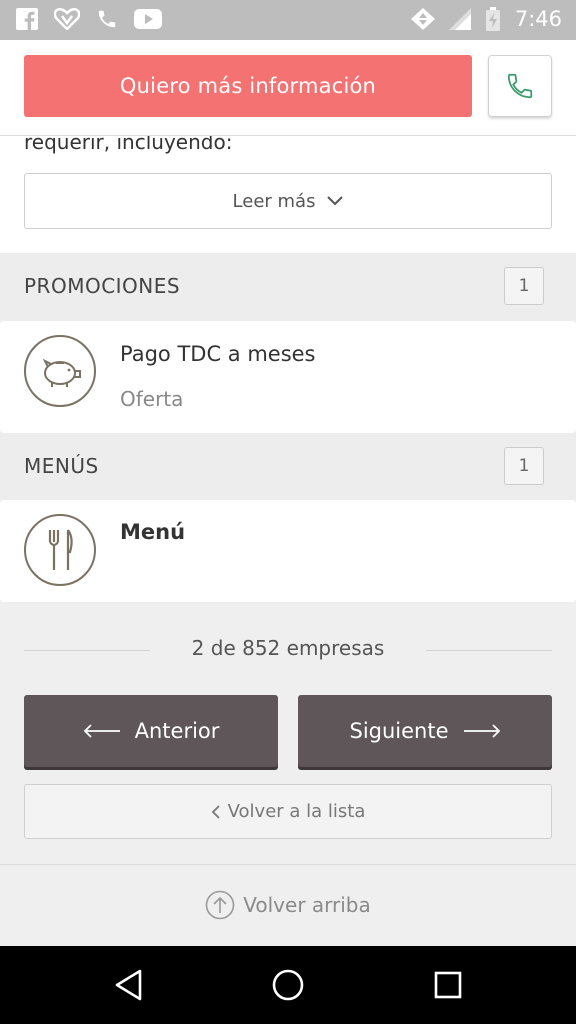 The height and width of the screenshot is (1024, 576). What do you see at coordinates (524, 286) in the screenshot?
I see `promotions-count-badge: 1` at bounding box center [524, 286].